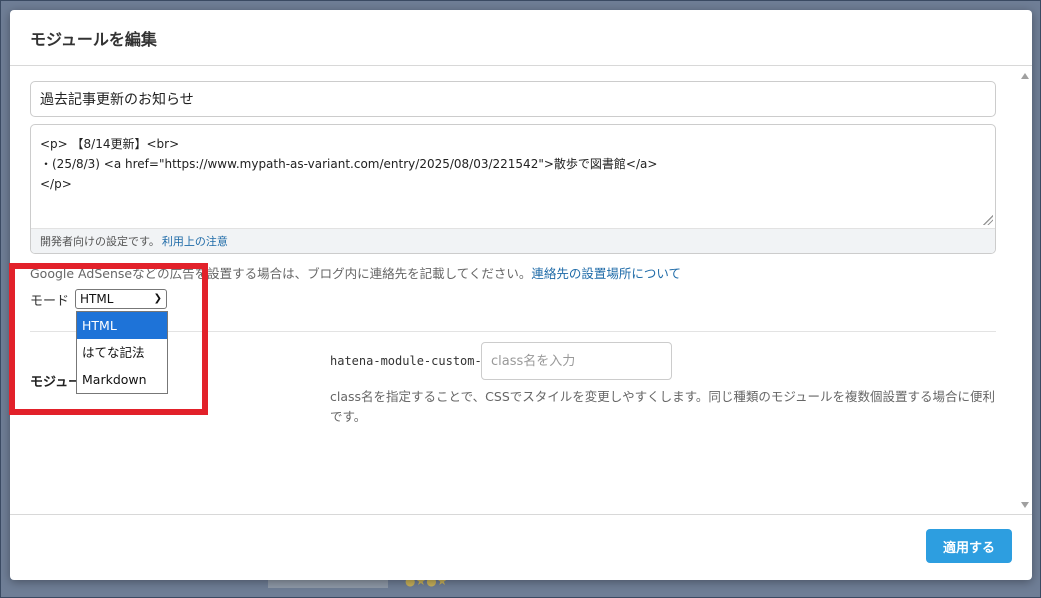 The image size is (1041, 598). Describe the element at coordinates (513, 240) in the screenshot. I see `code-editor-note: 開発者向けの設定です。 利用上の注意` at that location.